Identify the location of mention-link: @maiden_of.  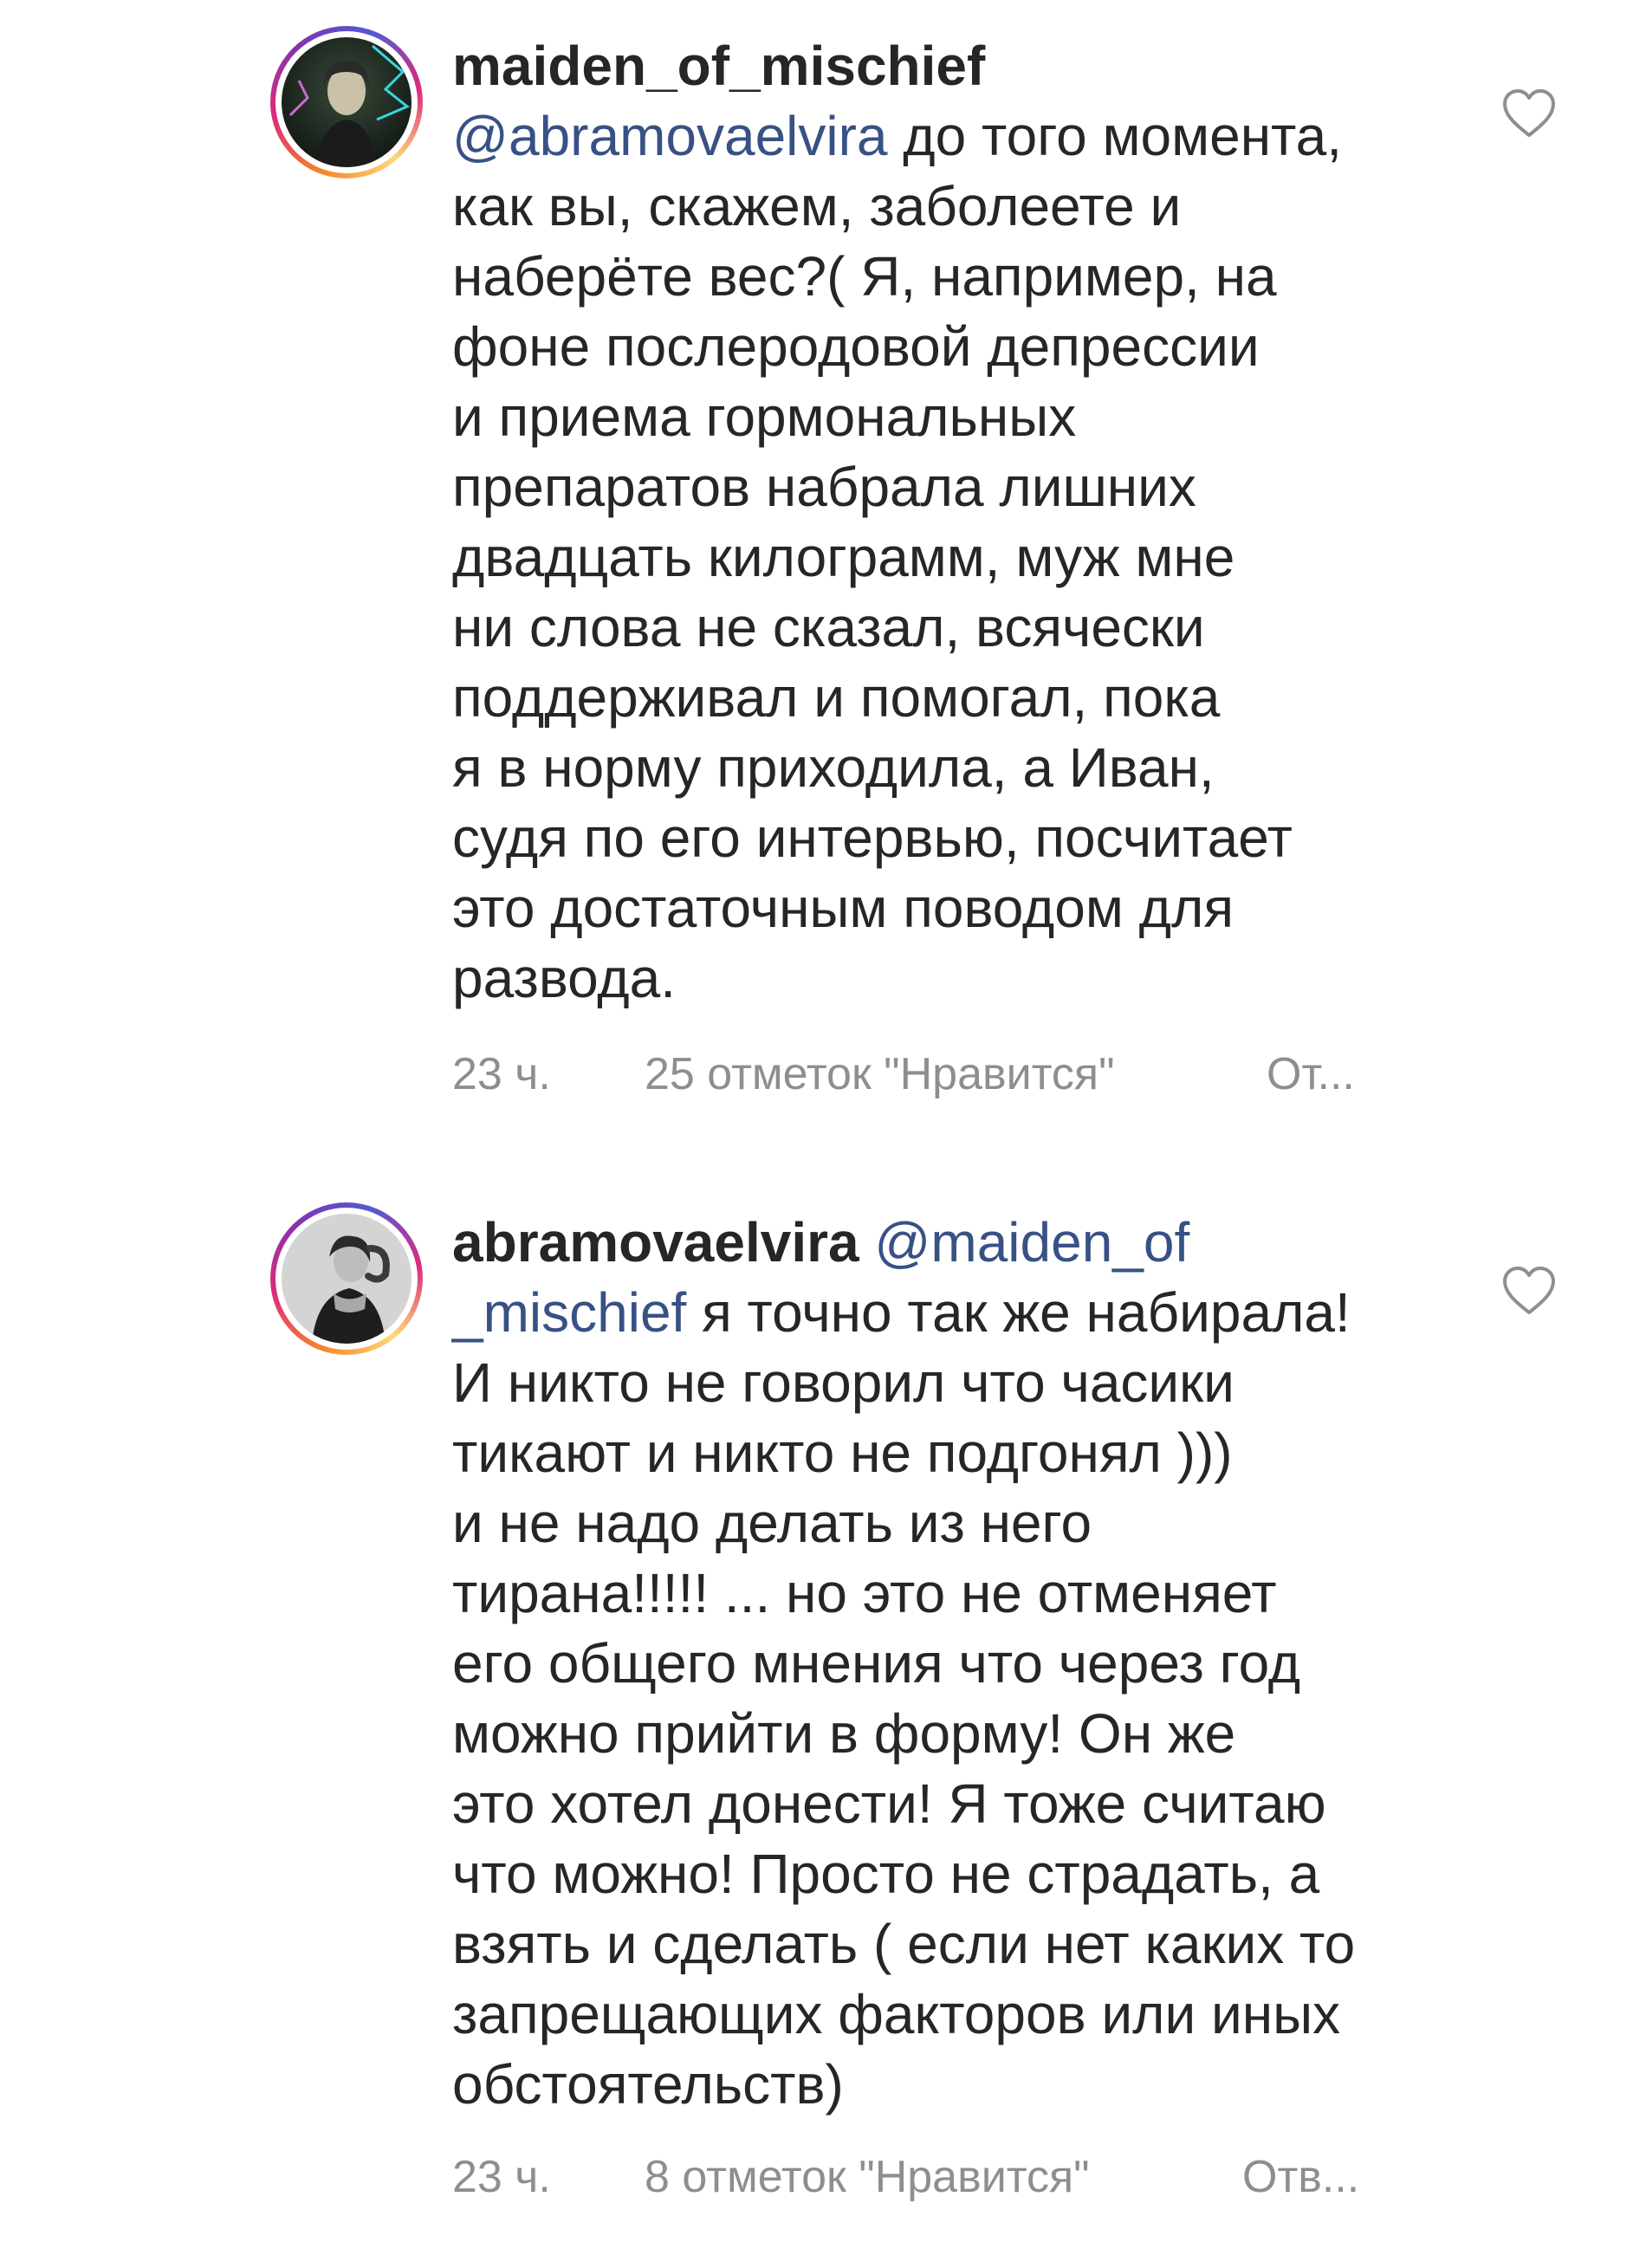
(1032, 1242).